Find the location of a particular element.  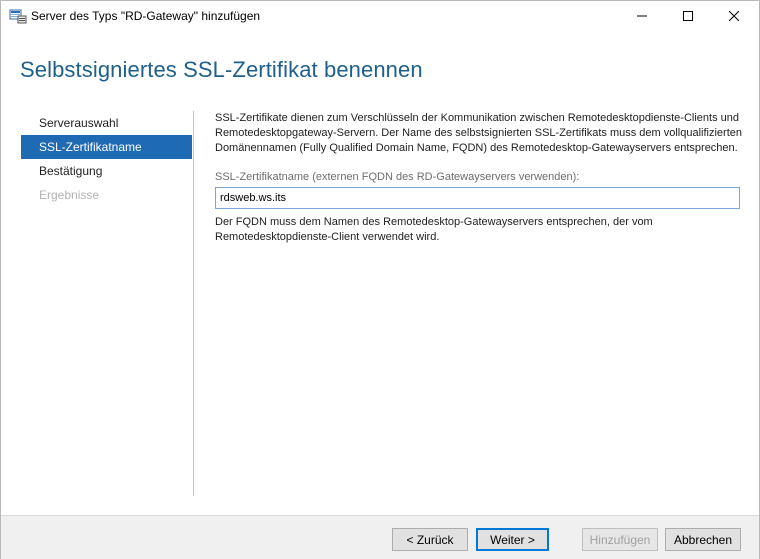

next-button: Weiter > is located at coordinates (512, 539).